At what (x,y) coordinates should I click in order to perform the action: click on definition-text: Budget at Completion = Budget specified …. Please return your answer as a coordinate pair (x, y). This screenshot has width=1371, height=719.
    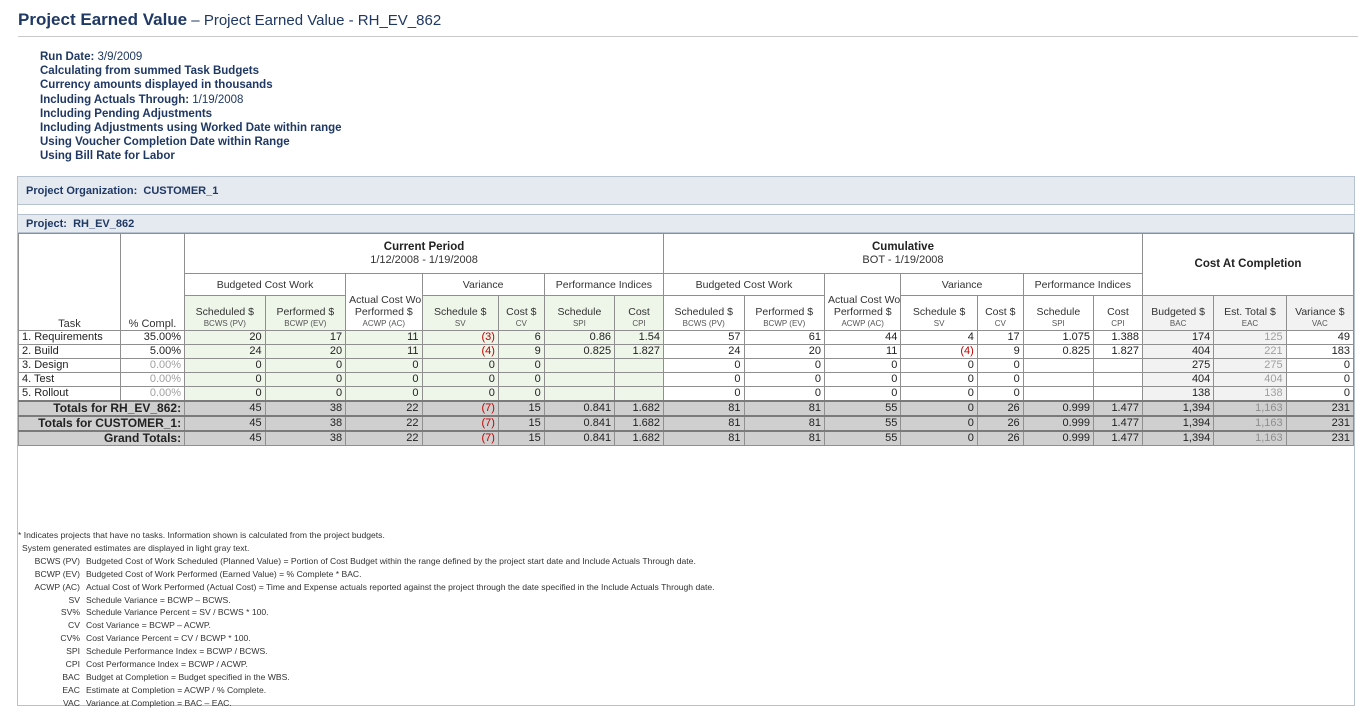
    Looking at the image, I should click on (188, 676).